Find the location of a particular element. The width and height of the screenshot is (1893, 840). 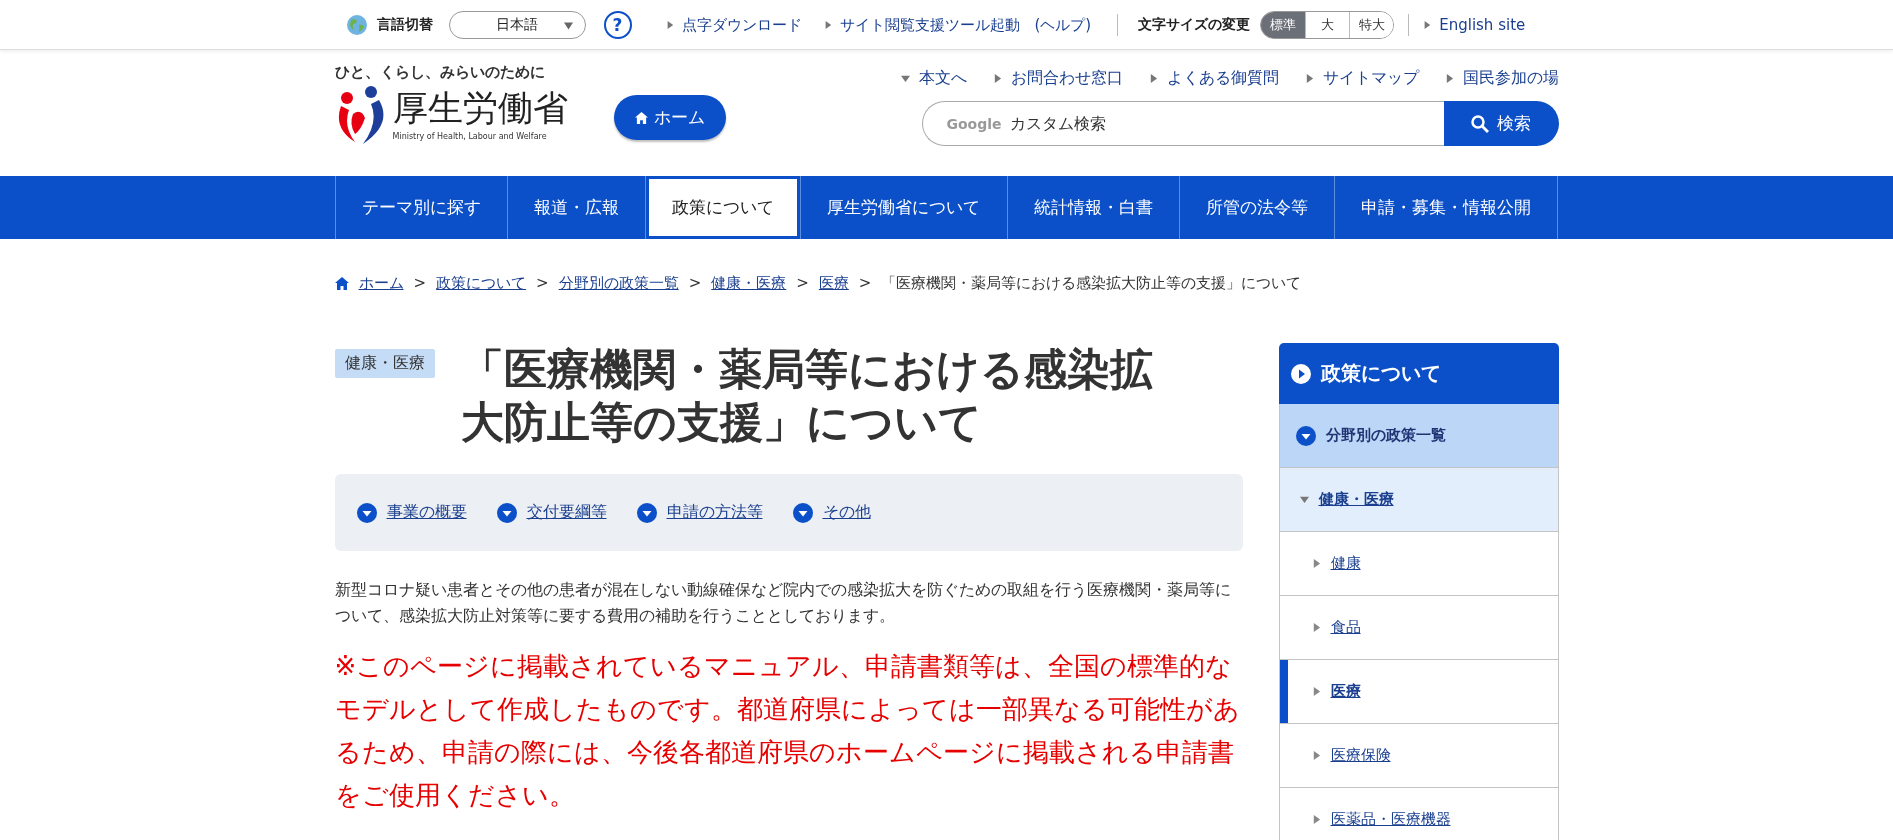

sidebar-item: 医療 is located at coordinates (1418, 692).